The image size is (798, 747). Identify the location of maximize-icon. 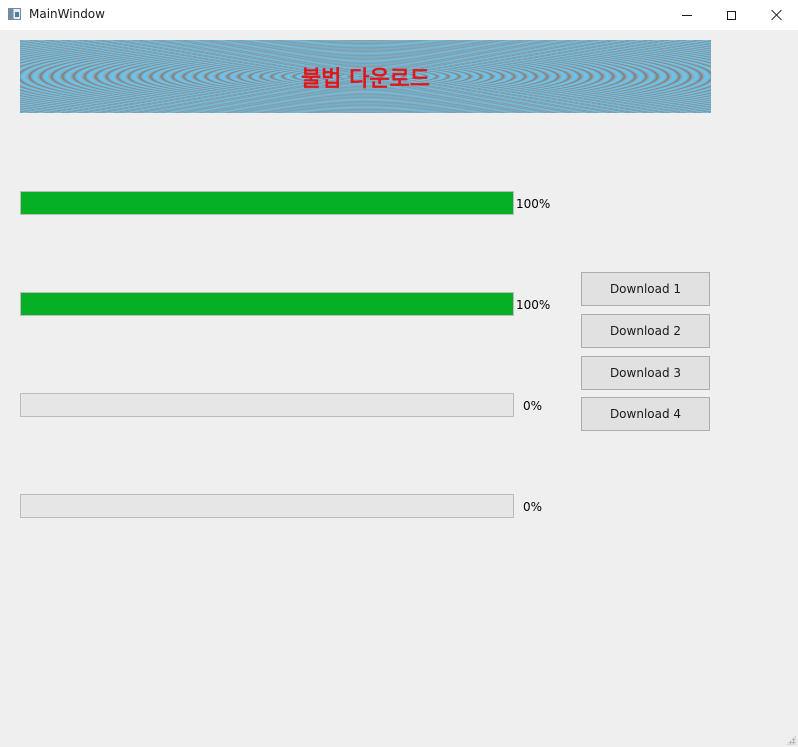
(731, 15).